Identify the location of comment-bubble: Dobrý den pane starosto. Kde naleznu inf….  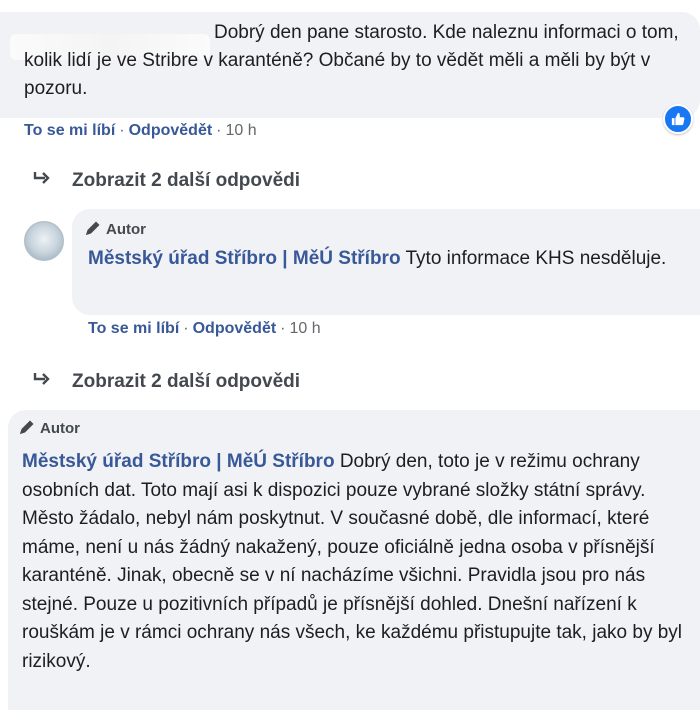
(350, 65).